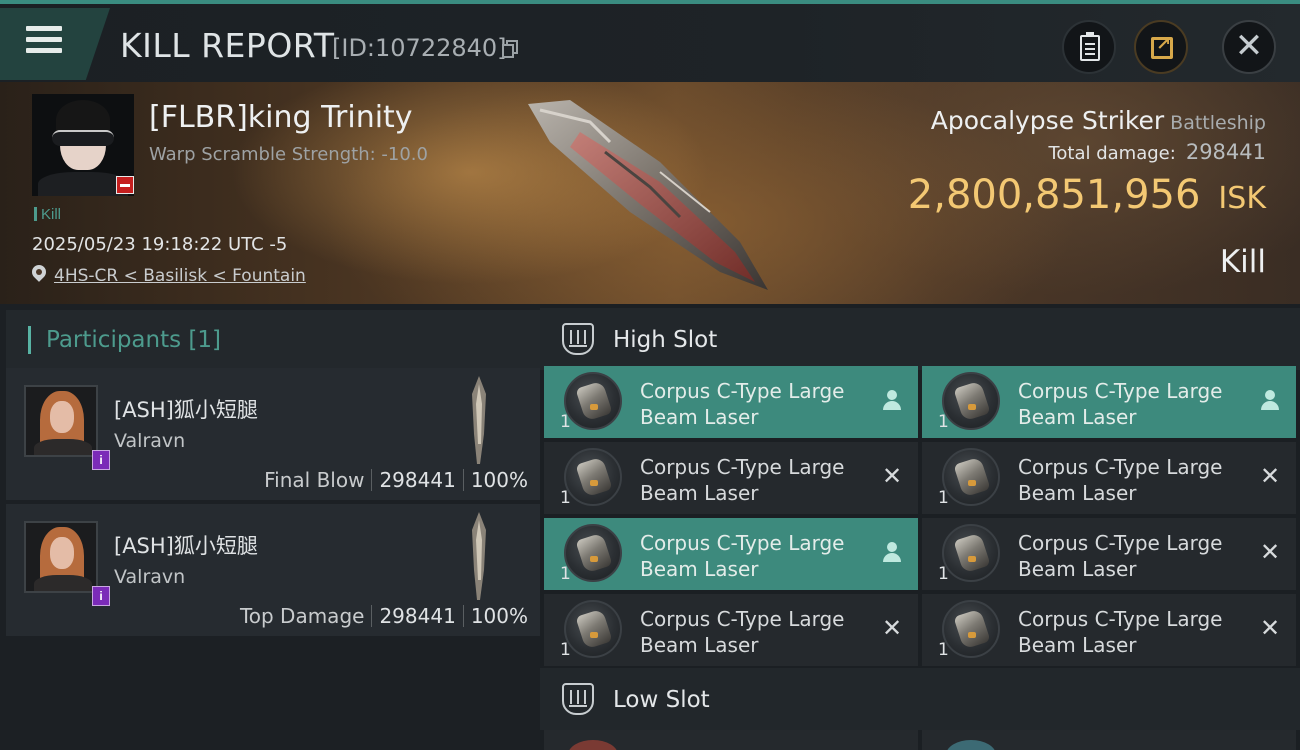 This screenshot has width=1300, height=750. What do you see at coordinates (1242, 198) in the screenshot?
I see `isk-unit: ISK` at bounding box center [1242, 198].